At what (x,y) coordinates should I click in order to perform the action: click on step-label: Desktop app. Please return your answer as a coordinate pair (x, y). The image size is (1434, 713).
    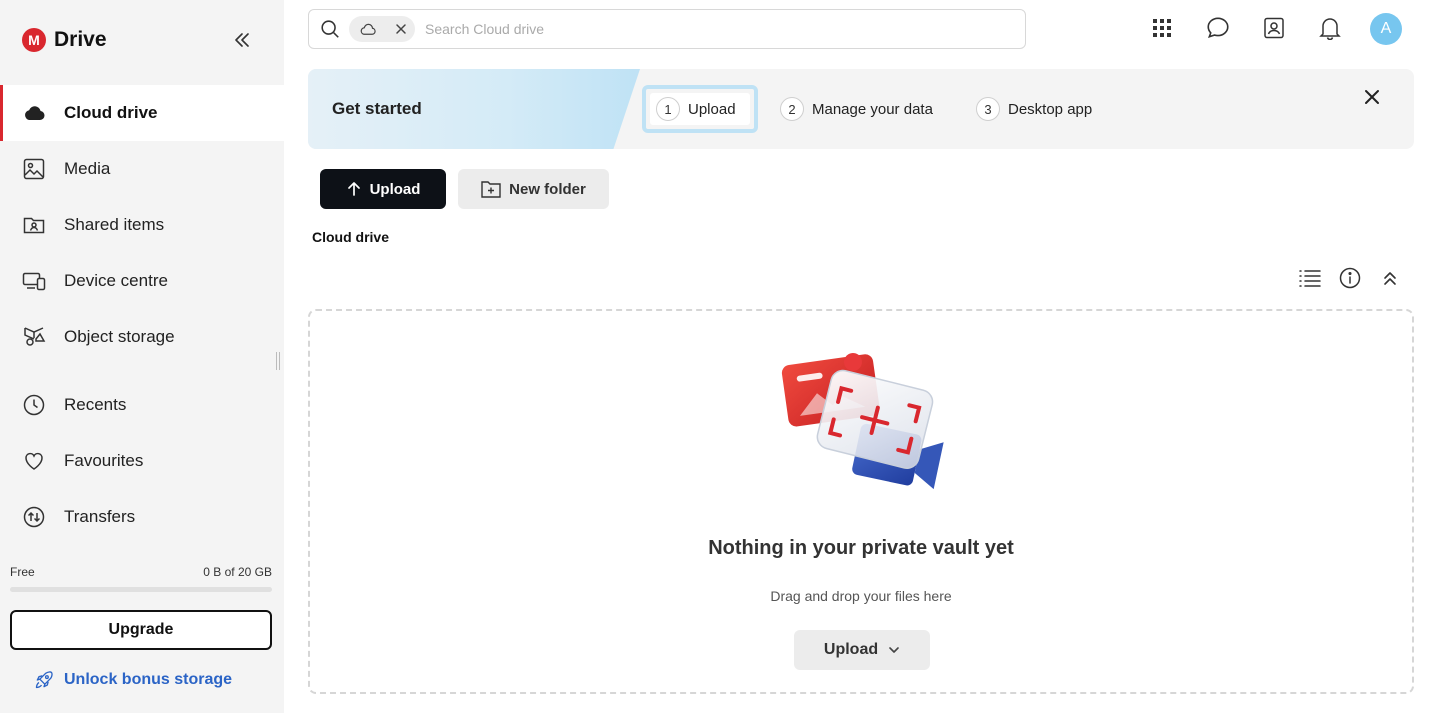
    Looking at the image, I should click on (1050, 109).